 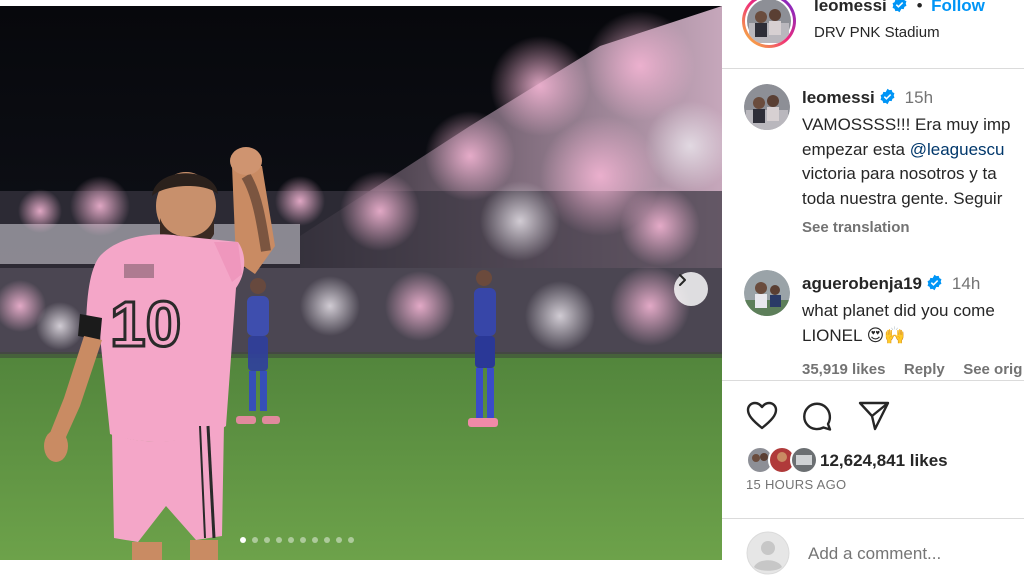 What do you see at coordinates (902, 198) in the screenshot?
I see `caption-line: toda nuestra gente. Seguir` at bounding box center [902, 198].